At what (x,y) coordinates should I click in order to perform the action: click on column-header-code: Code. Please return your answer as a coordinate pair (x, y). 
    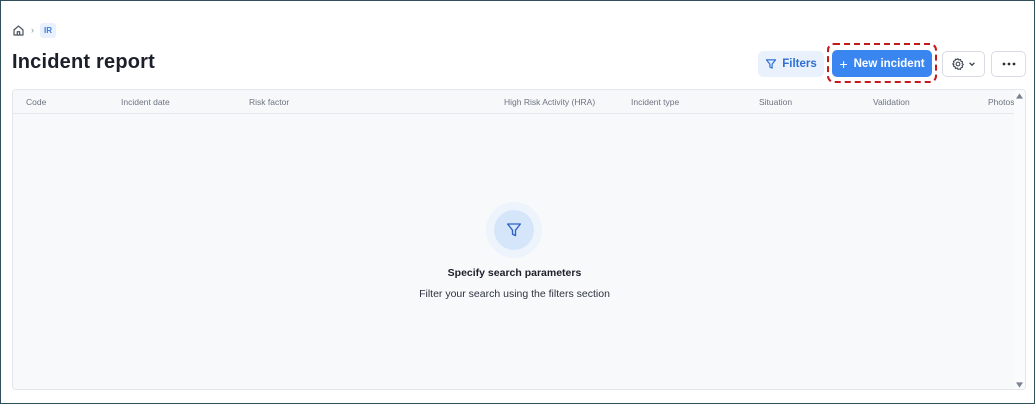
    Looking at the image, I should click on (36, 102).